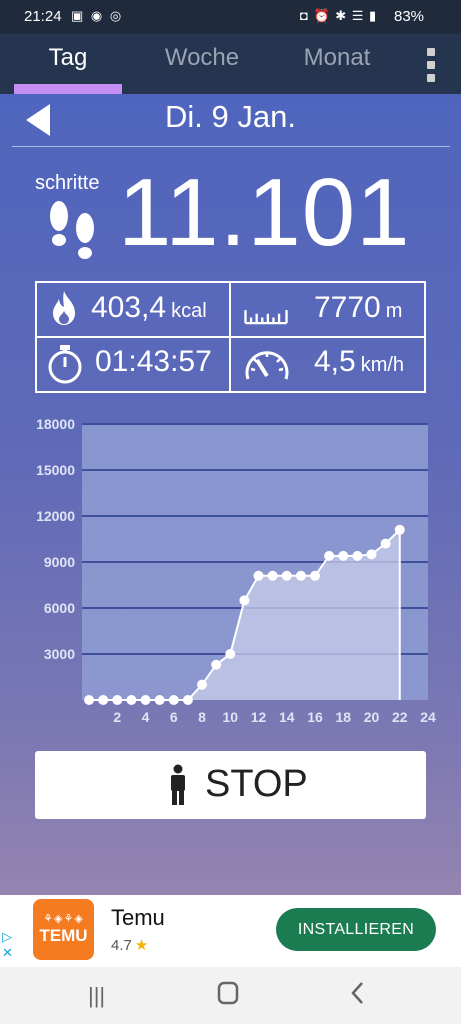 The width and height of the screenshot is (461, 1024). Describe the element at coordinates (64, 308) in the screenshot. I see `flame-icon` at that location.